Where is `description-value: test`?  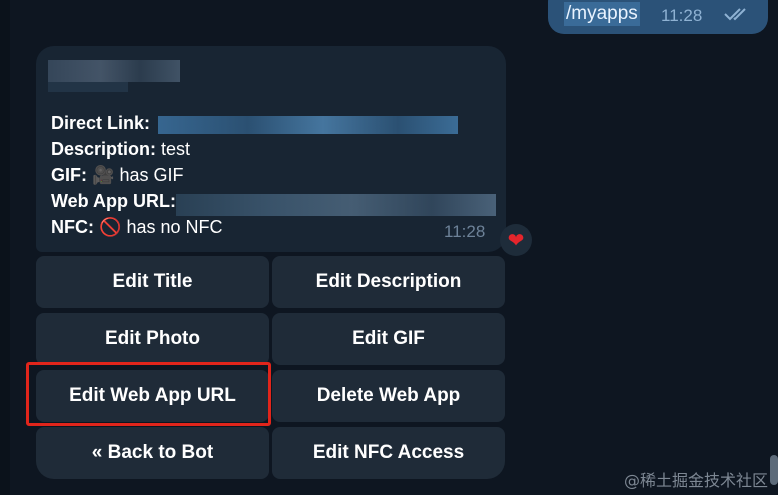 description-value: test is located at coordinates (176, 149).